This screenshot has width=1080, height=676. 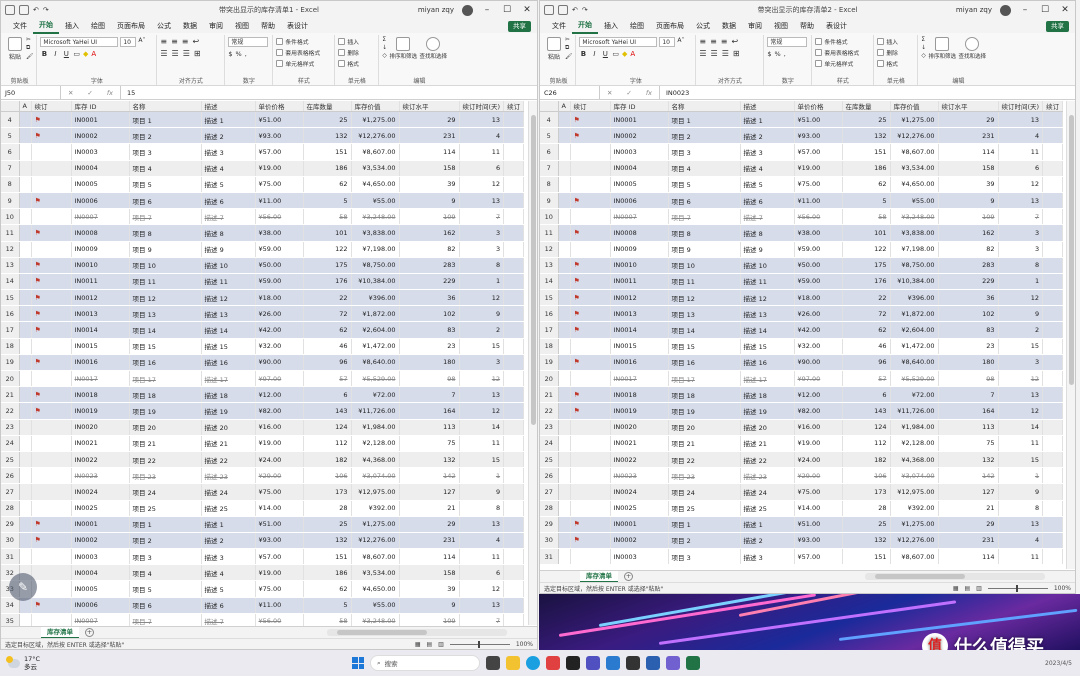 I want to click on system-tray: 2023/4/5, so click(x=1058, y=663).